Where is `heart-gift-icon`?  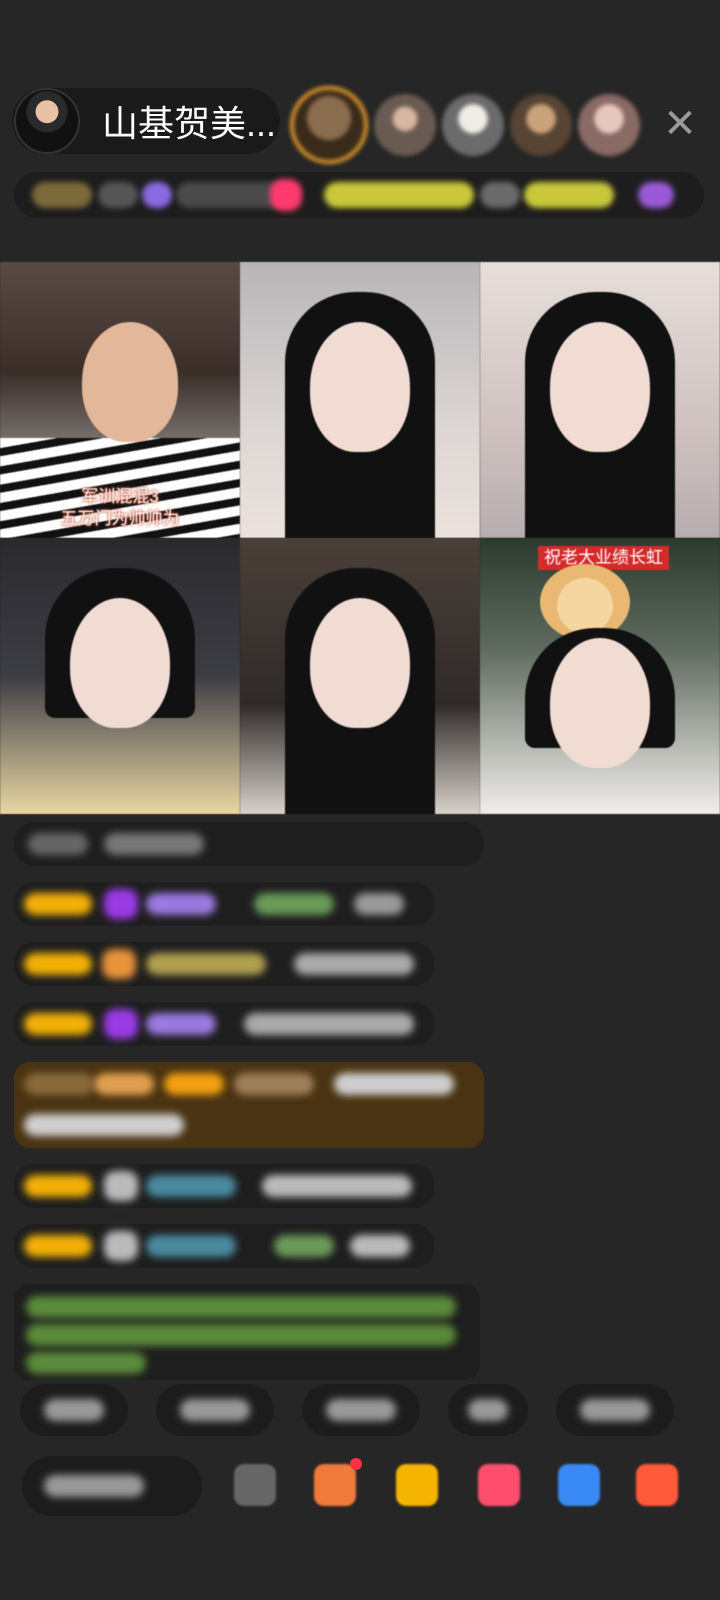 heart-gift-icon is located at coordinates (499, 1485).